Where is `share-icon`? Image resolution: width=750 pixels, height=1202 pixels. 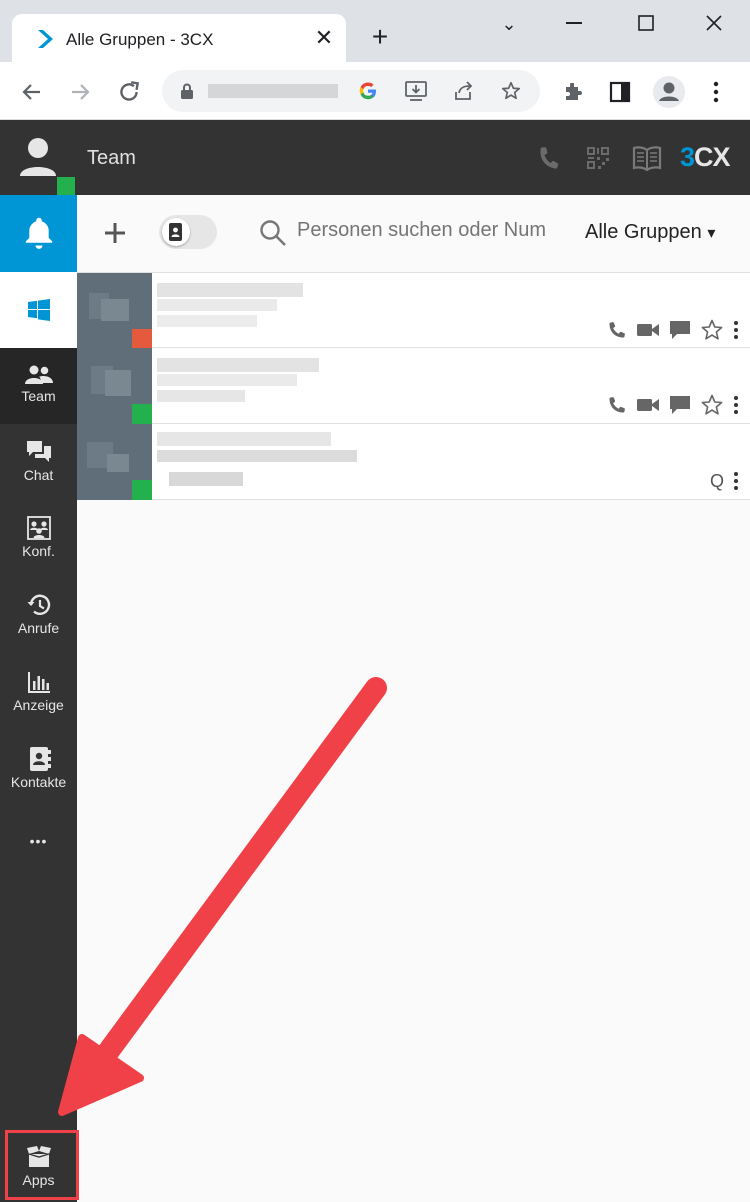 share-icon is located at coordinates (464, 91).